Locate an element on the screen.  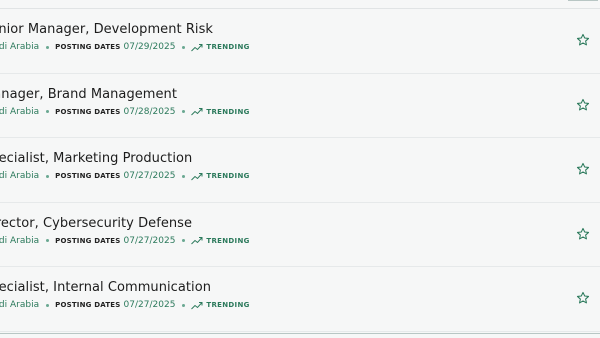
bottom-divider is located at coordinates (300, 333).